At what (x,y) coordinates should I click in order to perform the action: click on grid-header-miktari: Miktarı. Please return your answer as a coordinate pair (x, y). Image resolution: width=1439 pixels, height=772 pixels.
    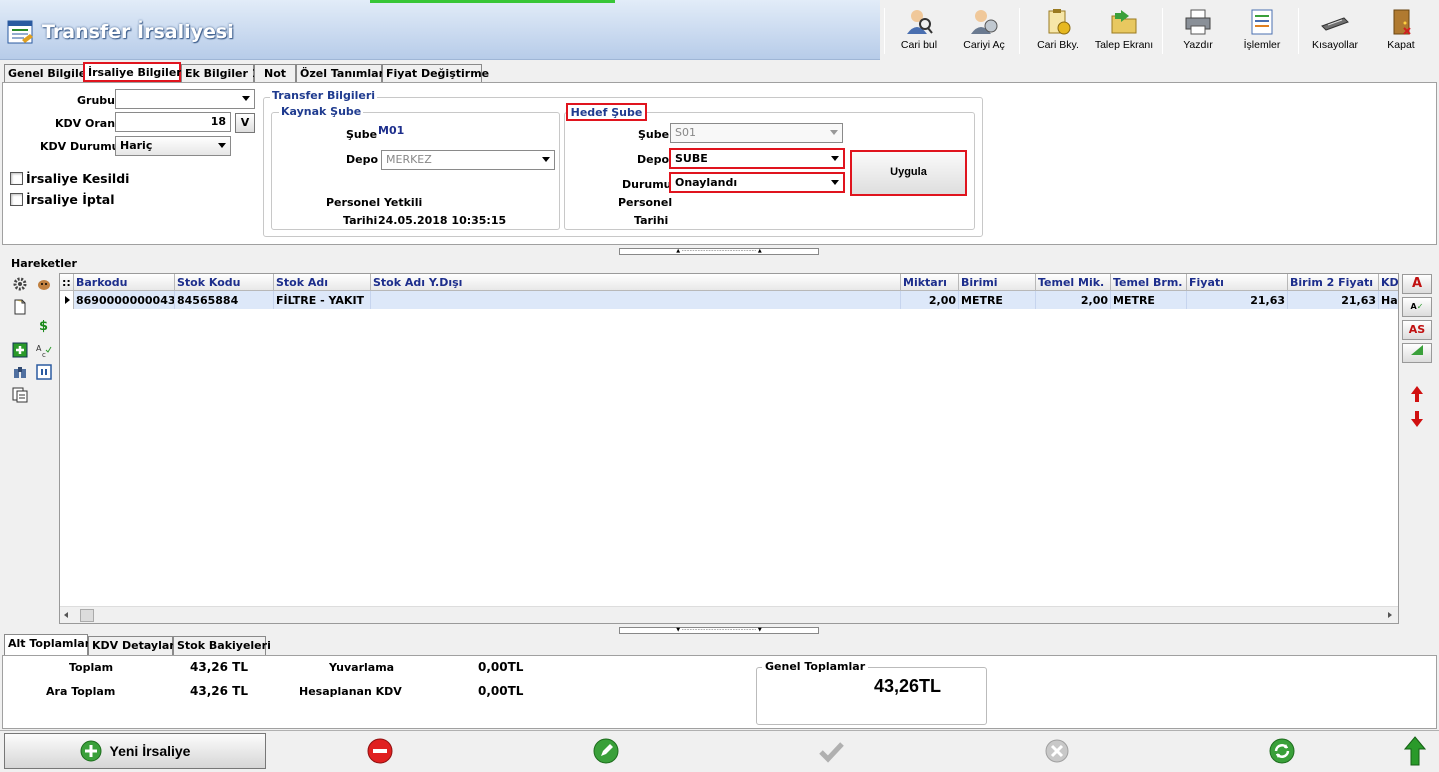
    Looking at the image, I should click on (930, 282).